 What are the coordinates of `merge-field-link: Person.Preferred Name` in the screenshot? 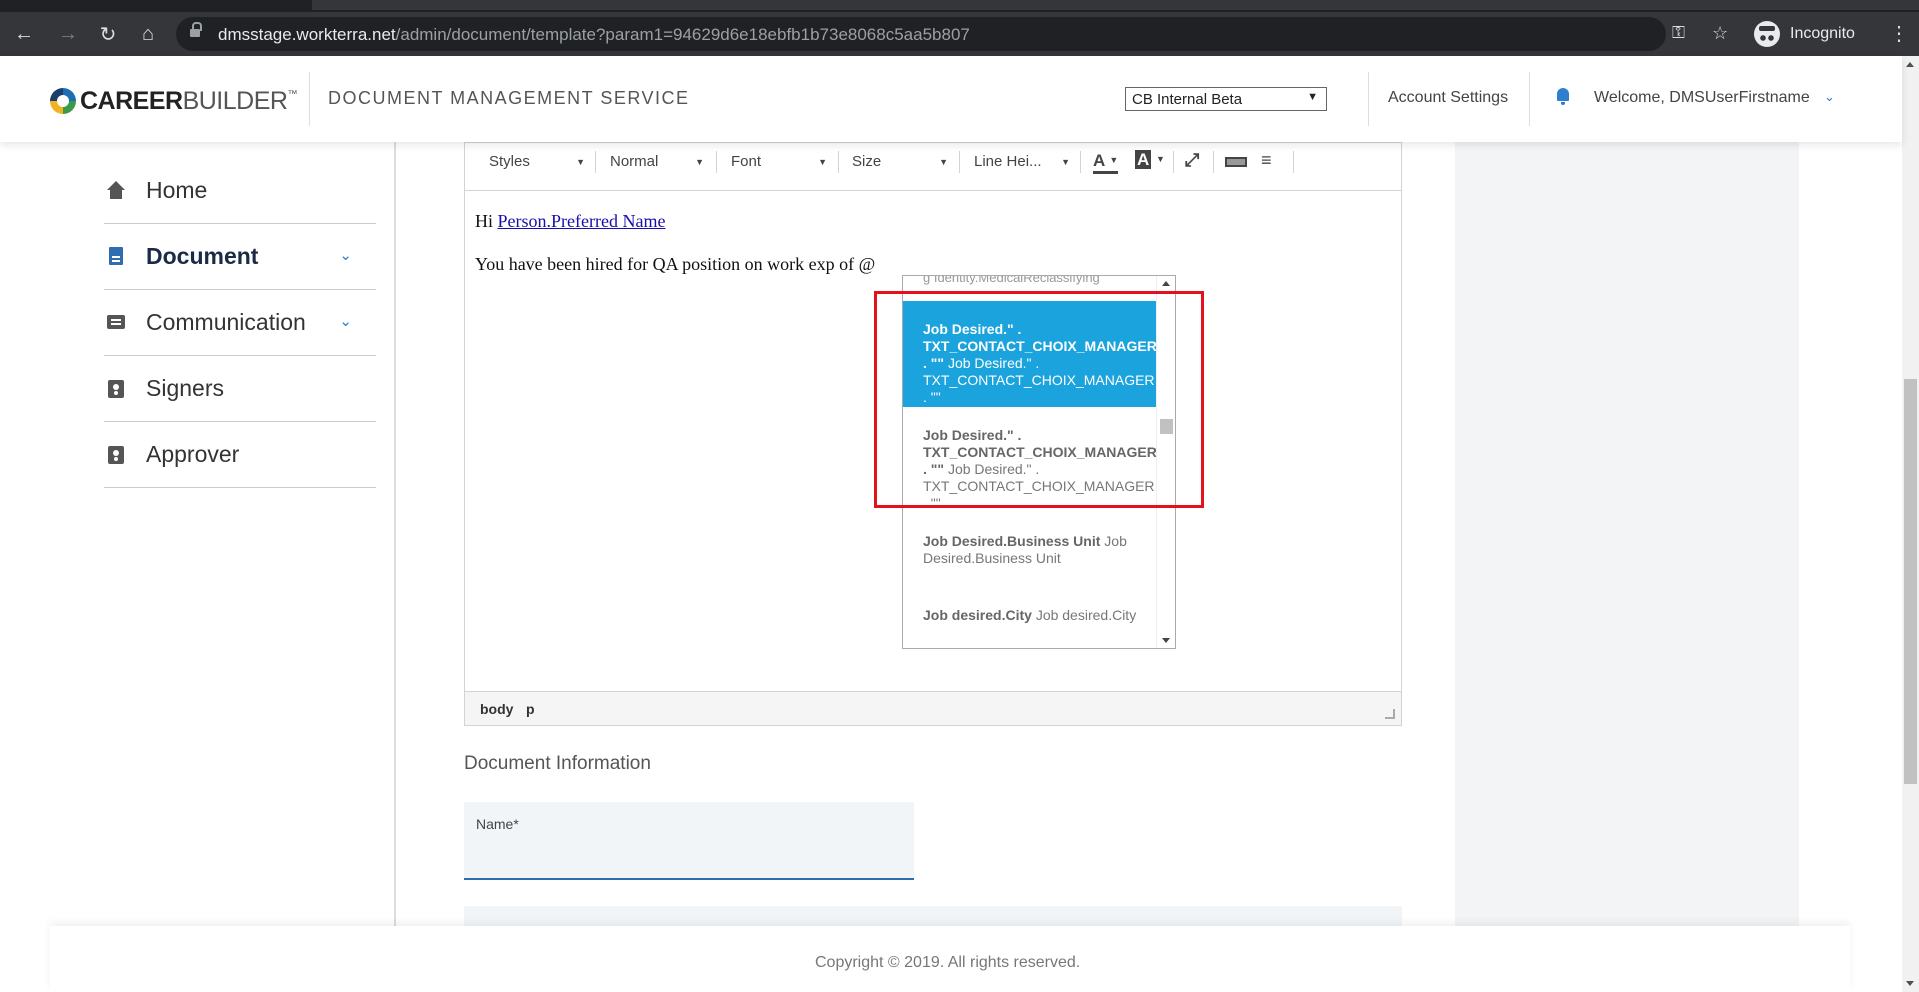 It's located at (582, 221).